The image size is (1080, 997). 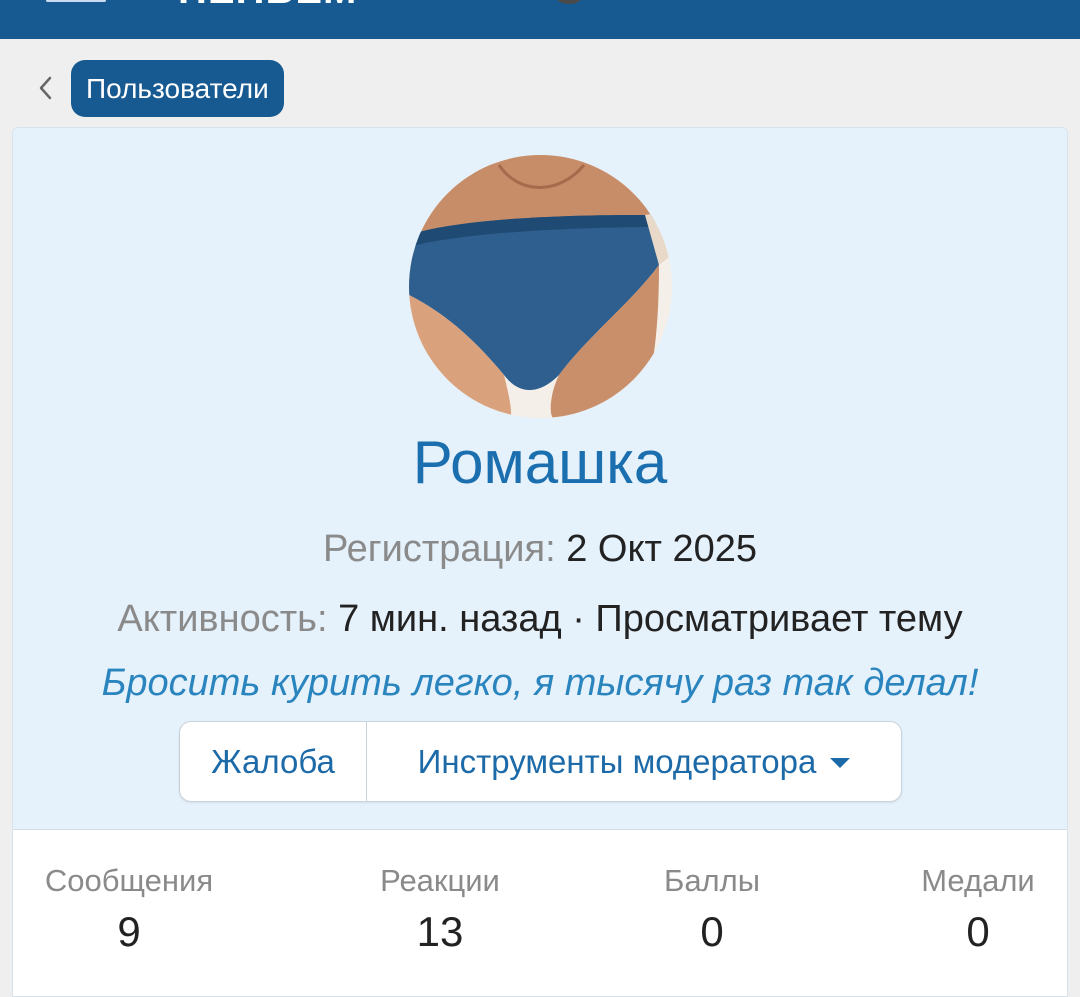 I want to click on stat-label: Медали, so click(x=978, y=880).